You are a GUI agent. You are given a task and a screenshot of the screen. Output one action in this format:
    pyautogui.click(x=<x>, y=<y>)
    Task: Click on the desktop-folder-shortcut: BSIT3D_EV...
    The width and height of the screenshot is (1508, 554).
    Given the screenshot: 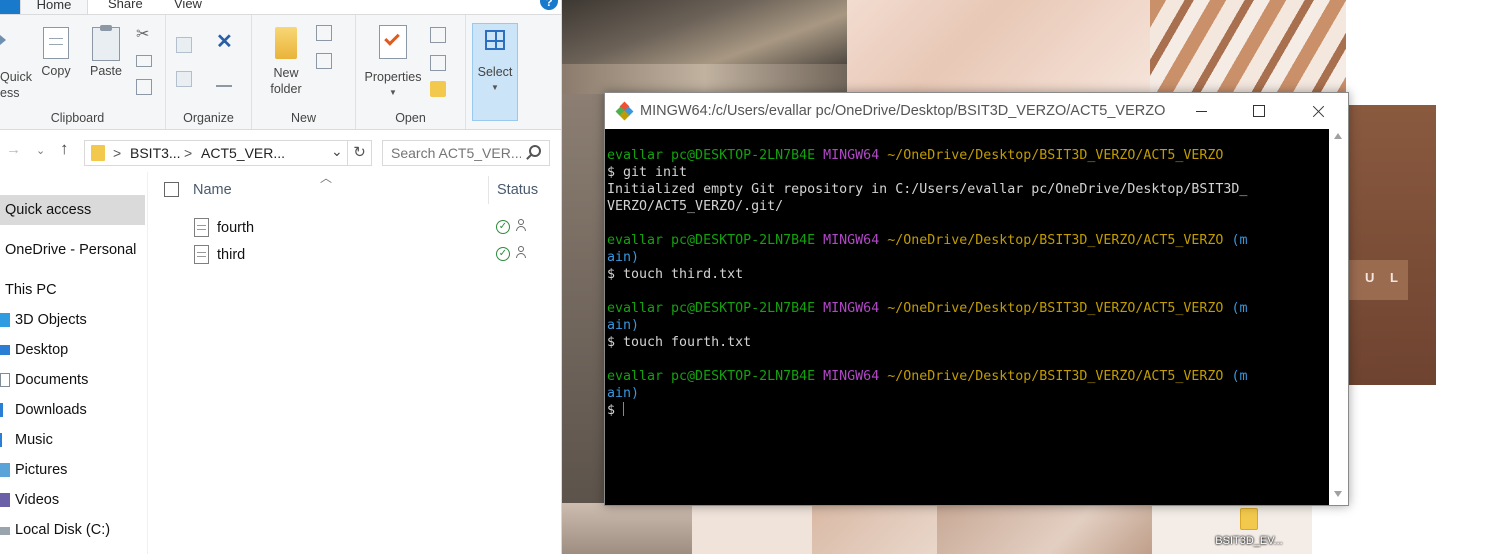 What is the action you would take?
    pyautogui.click(x=1249, y=528)
    